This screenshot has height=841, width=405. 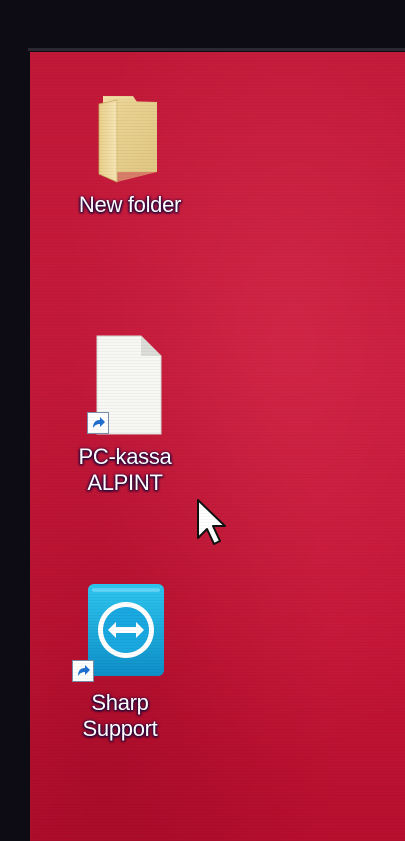 What do you see at coordinates (216, 49) in the screenshot?
I see `monitor-bezel` at bounding box center [216, 49].